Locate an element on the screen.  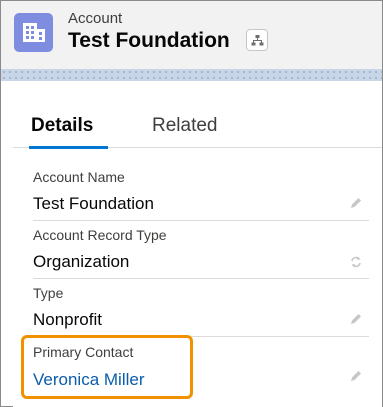
tab-related: Related is located at coordinates (191, 126).